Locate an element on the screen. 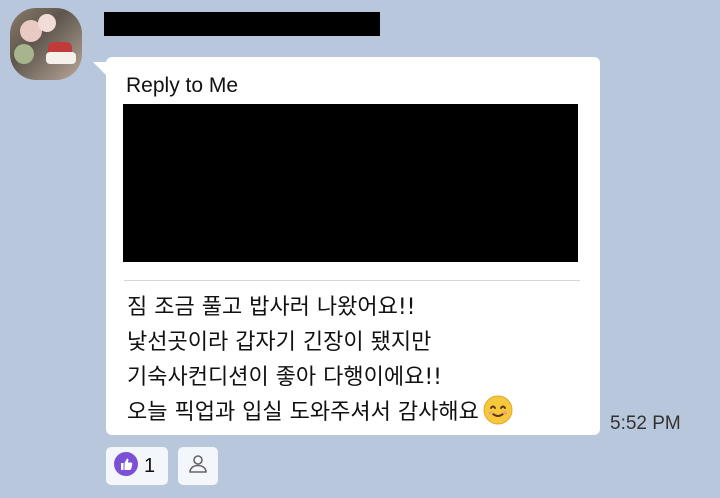 The image size is (720, 498). reaction-members-button is located at coordinates (198, 466).